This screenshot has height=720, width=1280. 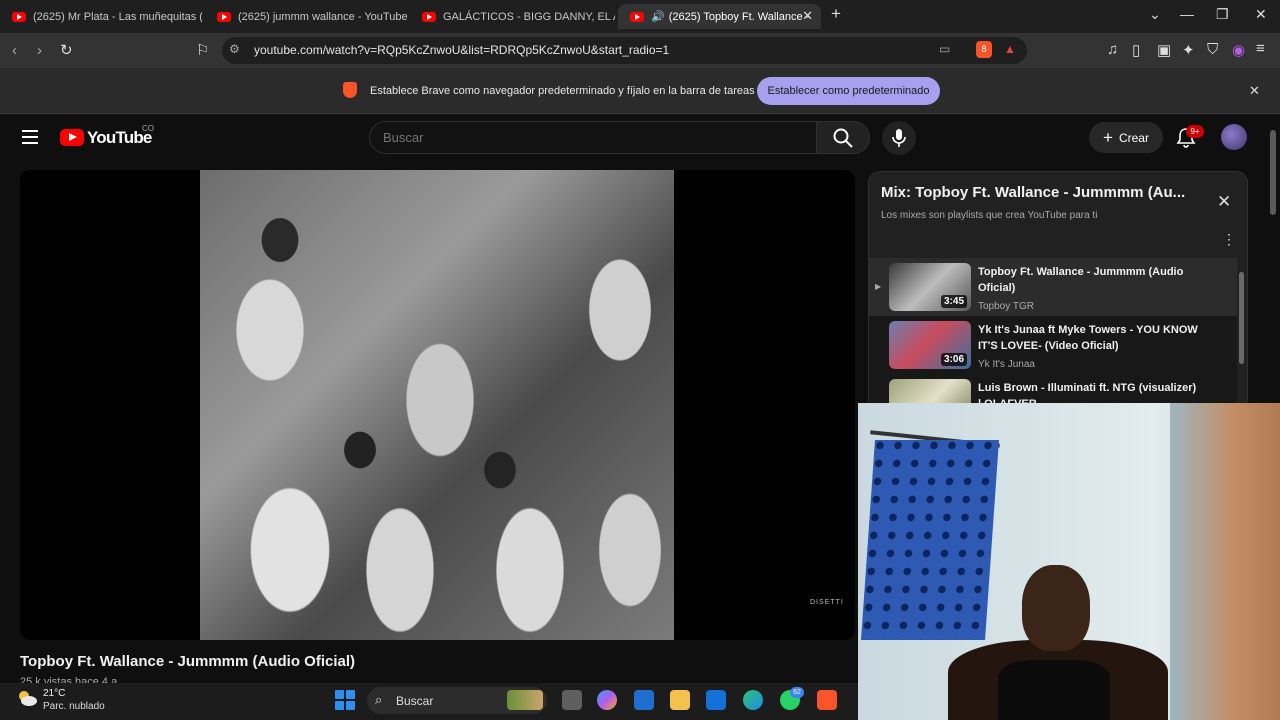 What do you see at coordinates (234, 49) in the screenshot?
I see `site-info-icon: ⚙` at bounding box center [234, 49].